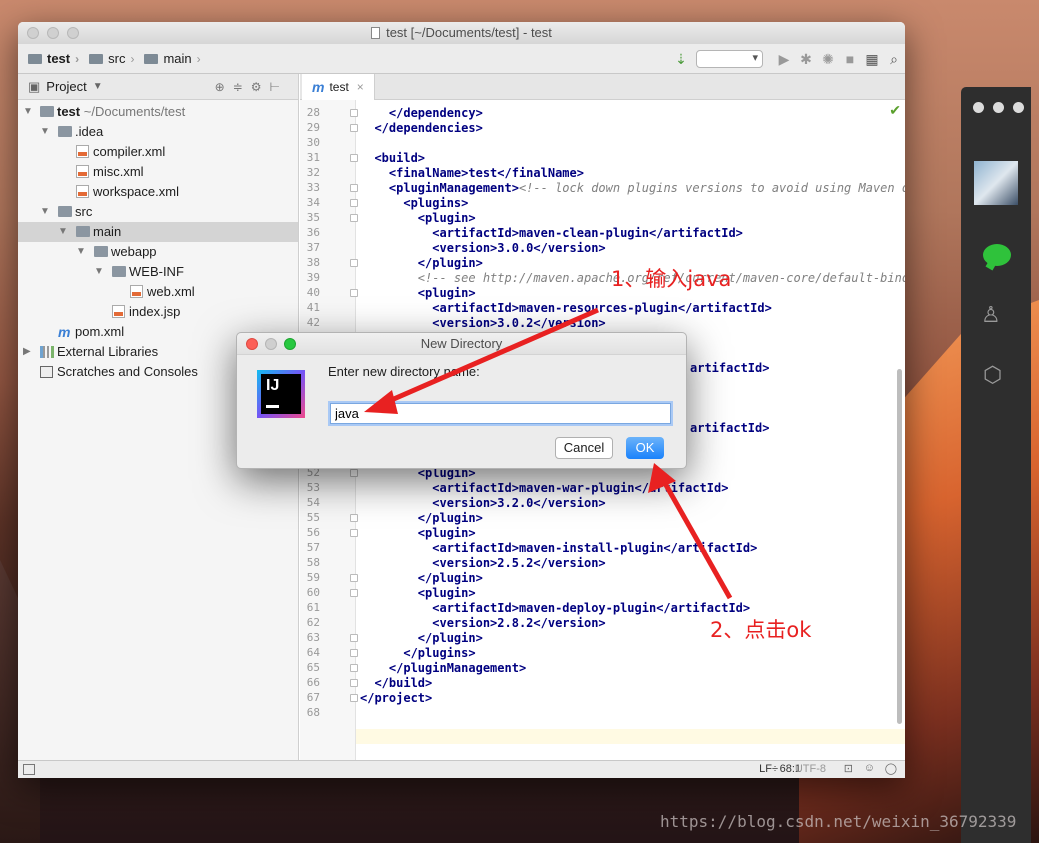 This screenshot has height=843, width=1039. What do you see at coordinates (271, 344) in the screenshot?
I see `dialog-minimize-button` at bounding box center [271, 344].